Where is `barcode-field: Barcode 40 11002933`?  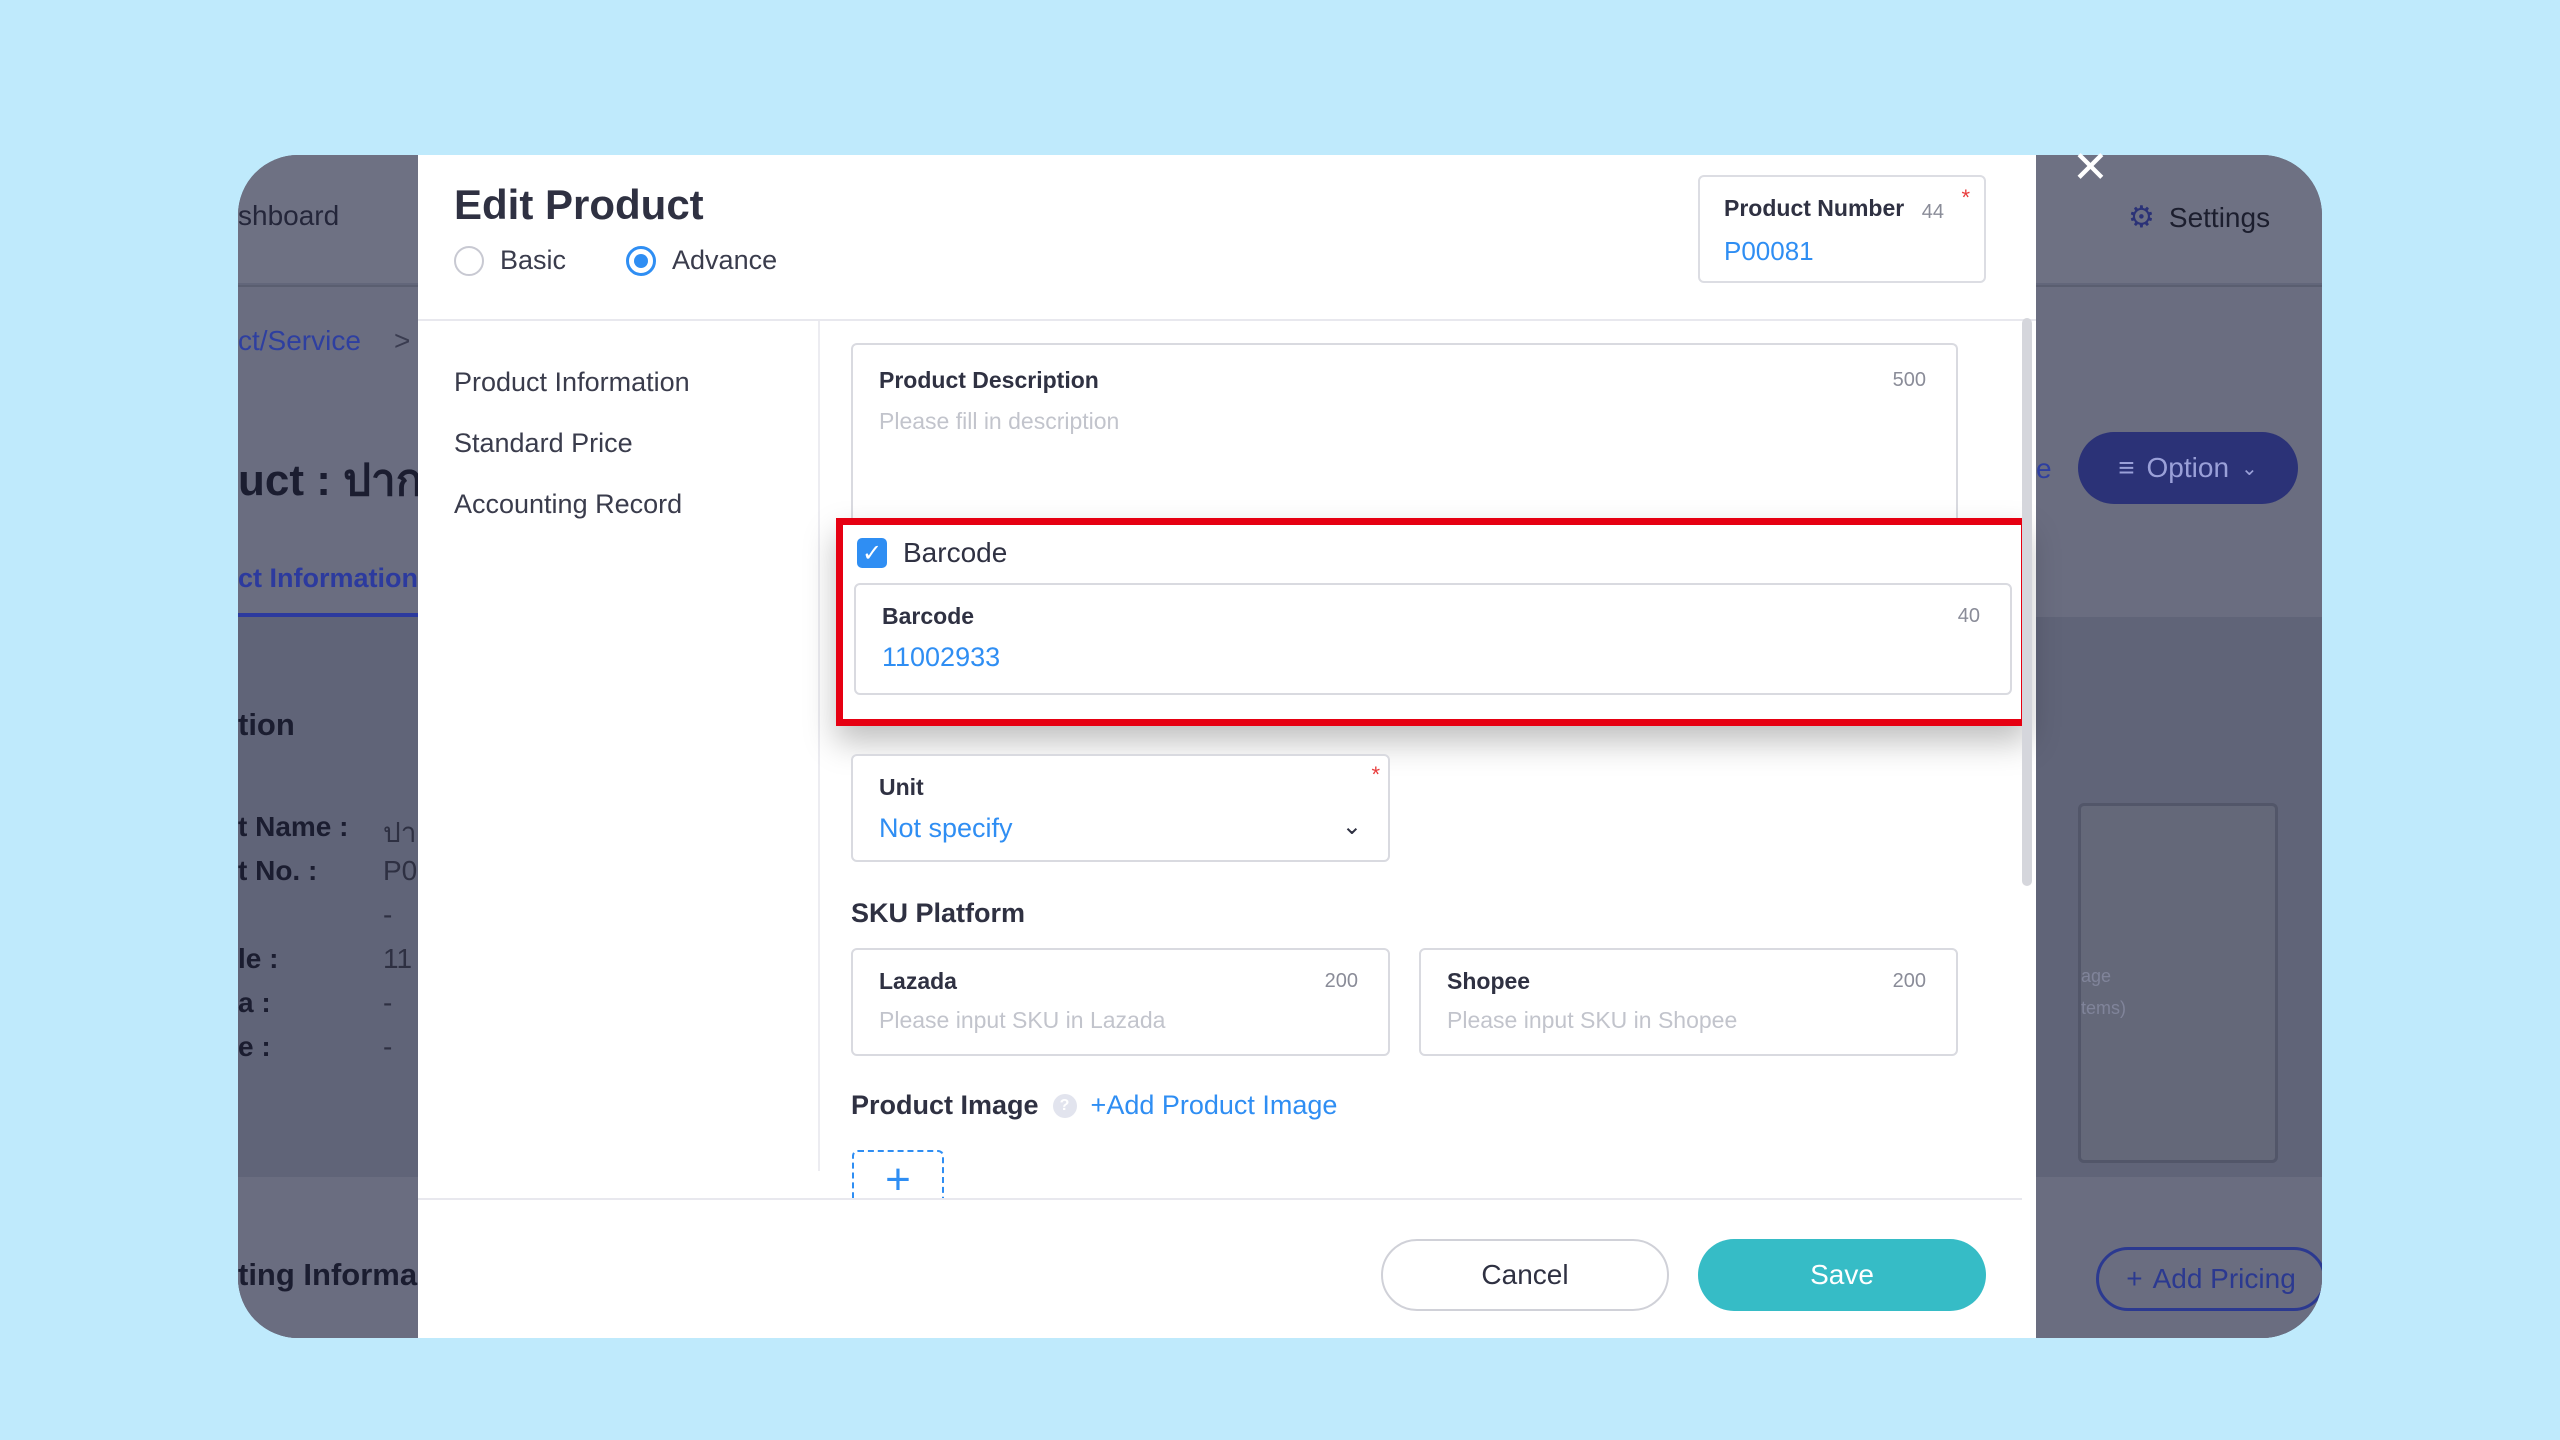
barcode-field: Barcode 40 11002933 is located at coordinates (1433, 639).